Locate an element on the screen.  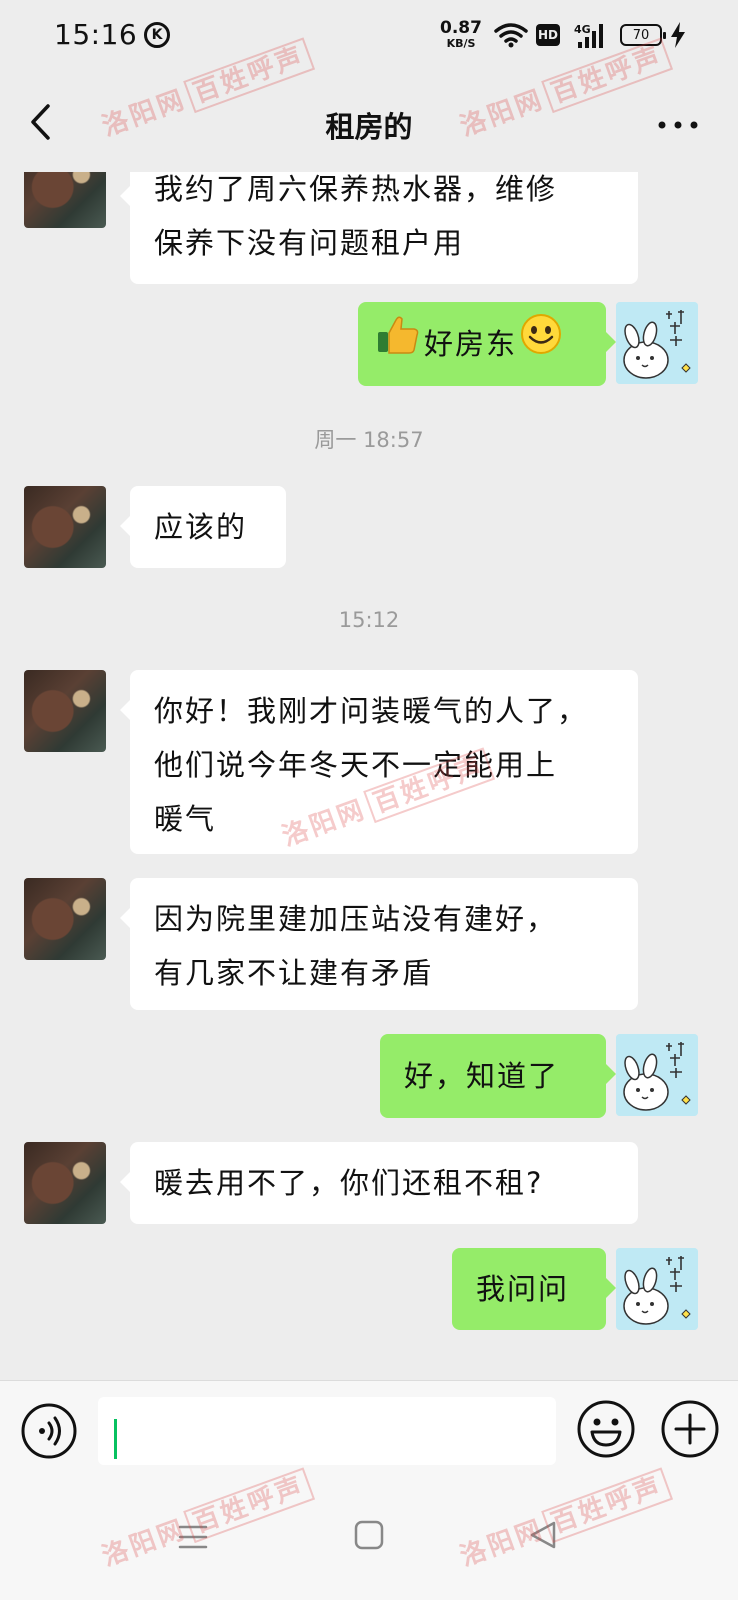
message-text: 我约了周六保养热水器，维修 is located at coordinates (356, 189).